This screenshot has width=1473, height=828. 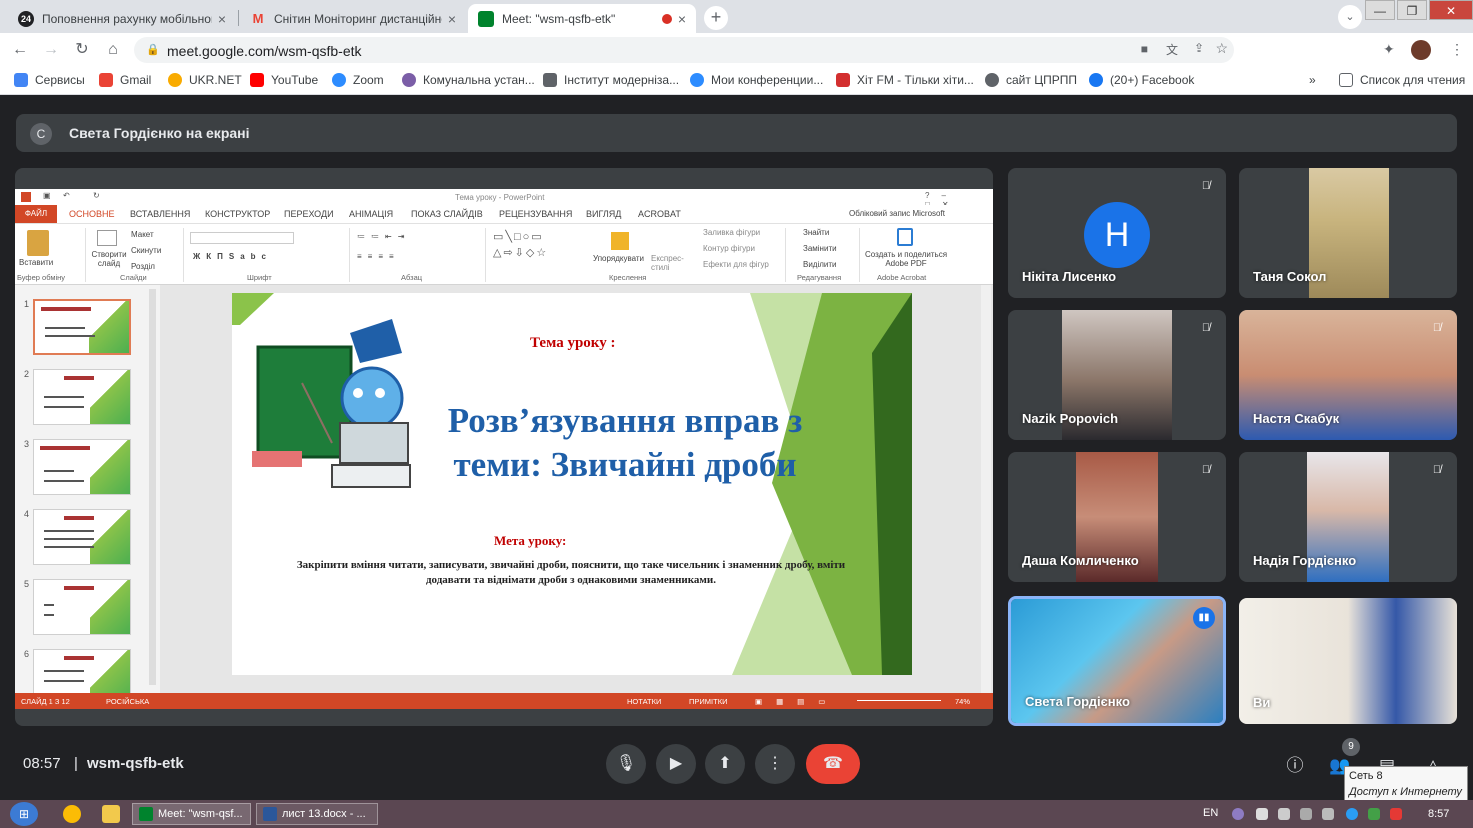 I want to click on ppt-comments: ПРИМІТКИ, so click(x=708, y=701).